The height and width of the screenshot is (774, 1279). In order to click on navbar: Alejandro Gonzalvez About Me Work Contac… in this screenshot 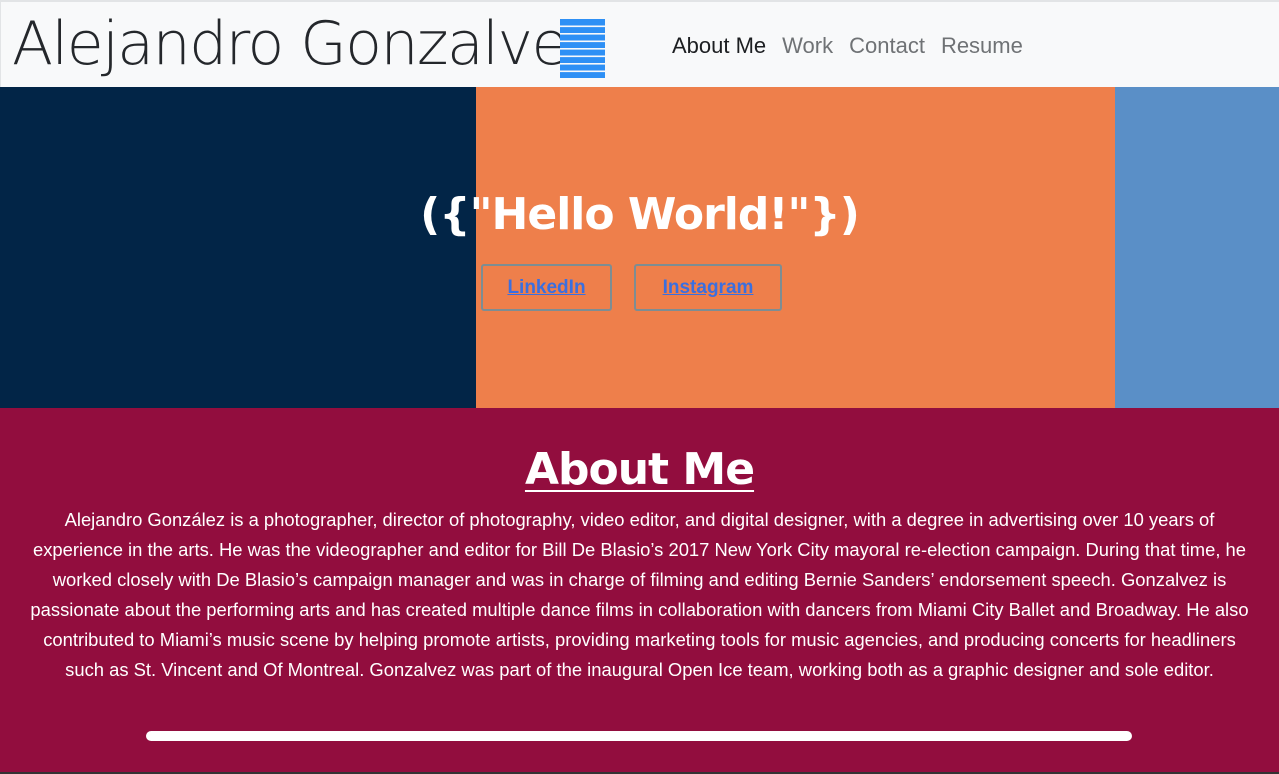, I will do `click(639, 43)`.